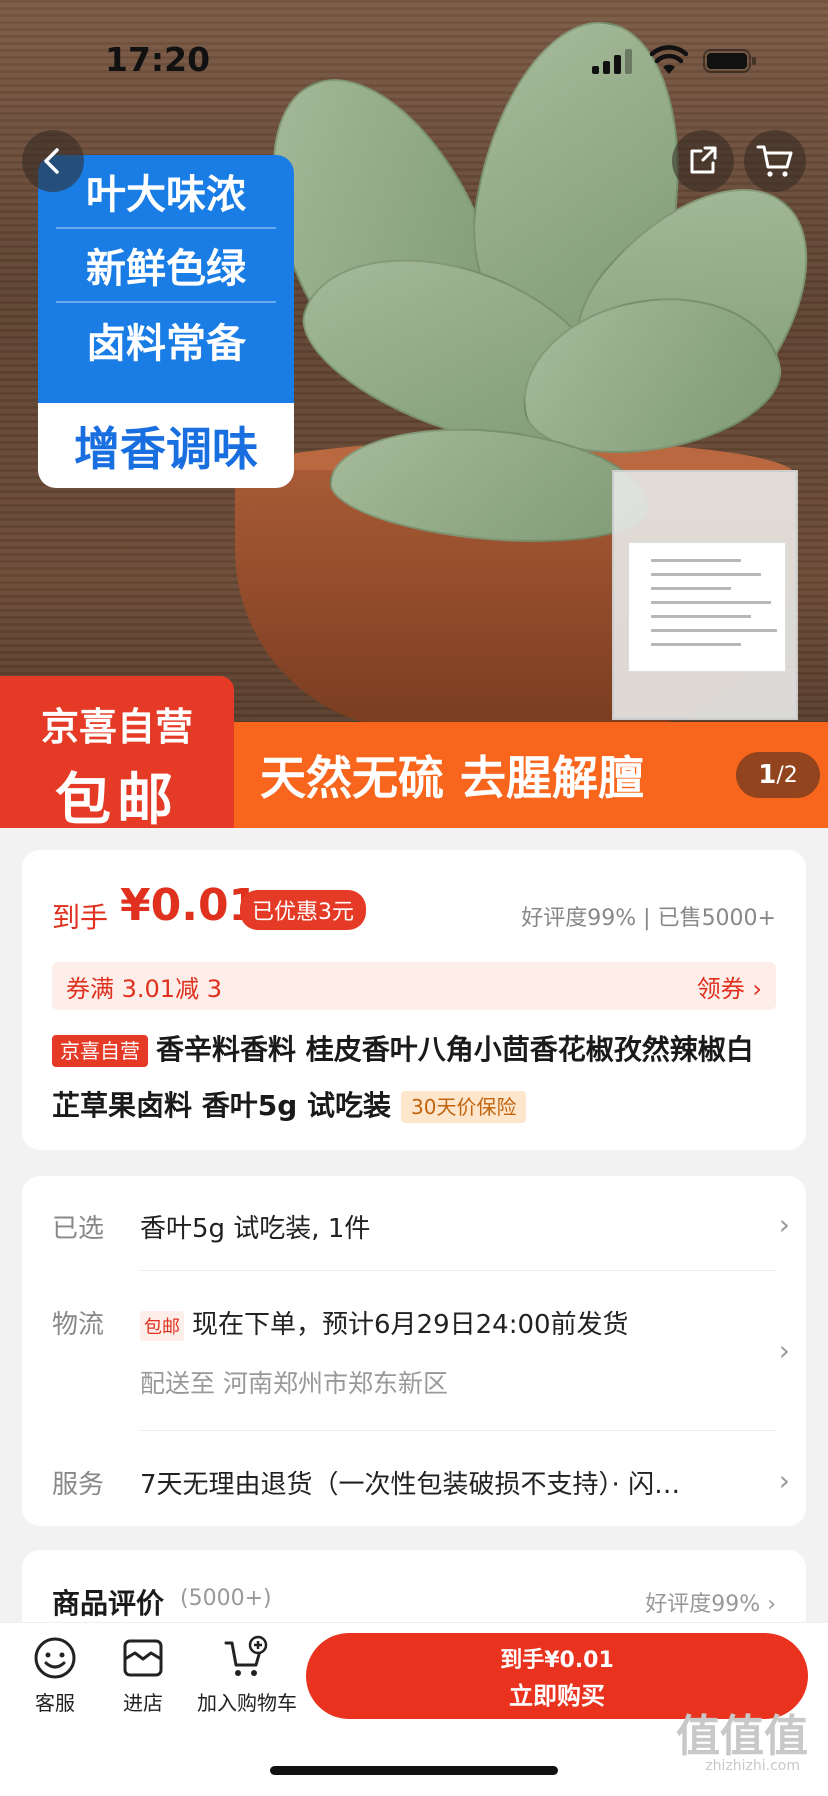 The image size is (828, 1796). Describe the element at coordinates (464, 1107) in the screenshot. I see `price-protection-tag: 30天价保险` at that location.